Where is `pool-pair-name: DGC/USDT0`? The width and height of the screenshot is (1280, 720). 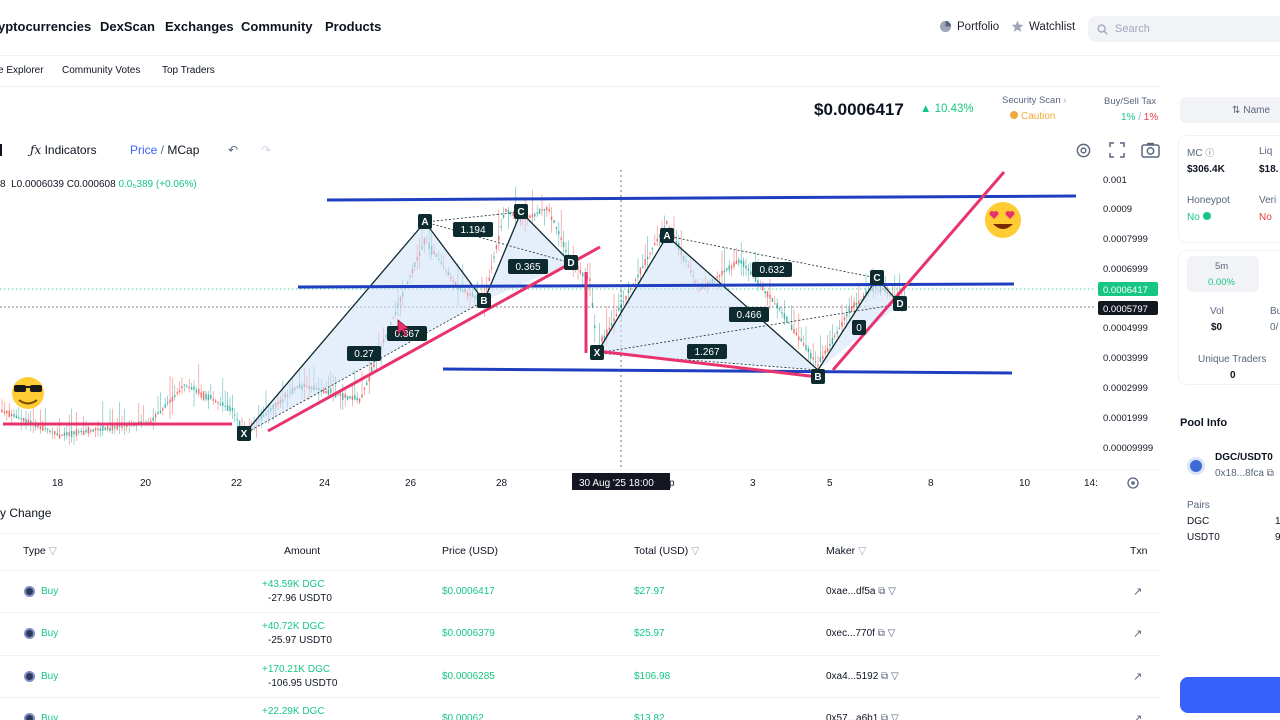
pool-pair-name: DGC/USDT0 is located at coordinates (1244, 457).